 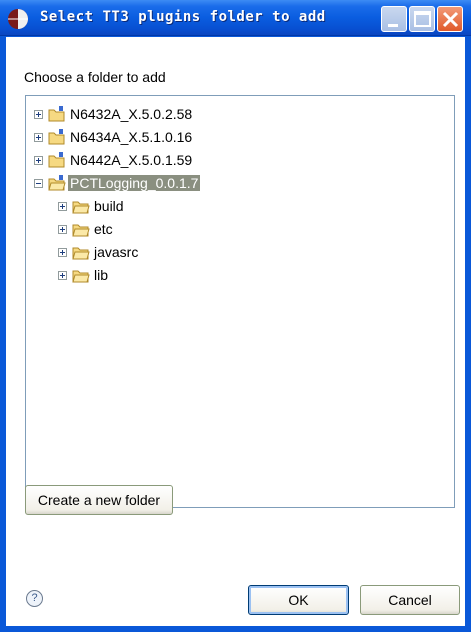 I want to click on maximize-button, so click(x=422, y=19).